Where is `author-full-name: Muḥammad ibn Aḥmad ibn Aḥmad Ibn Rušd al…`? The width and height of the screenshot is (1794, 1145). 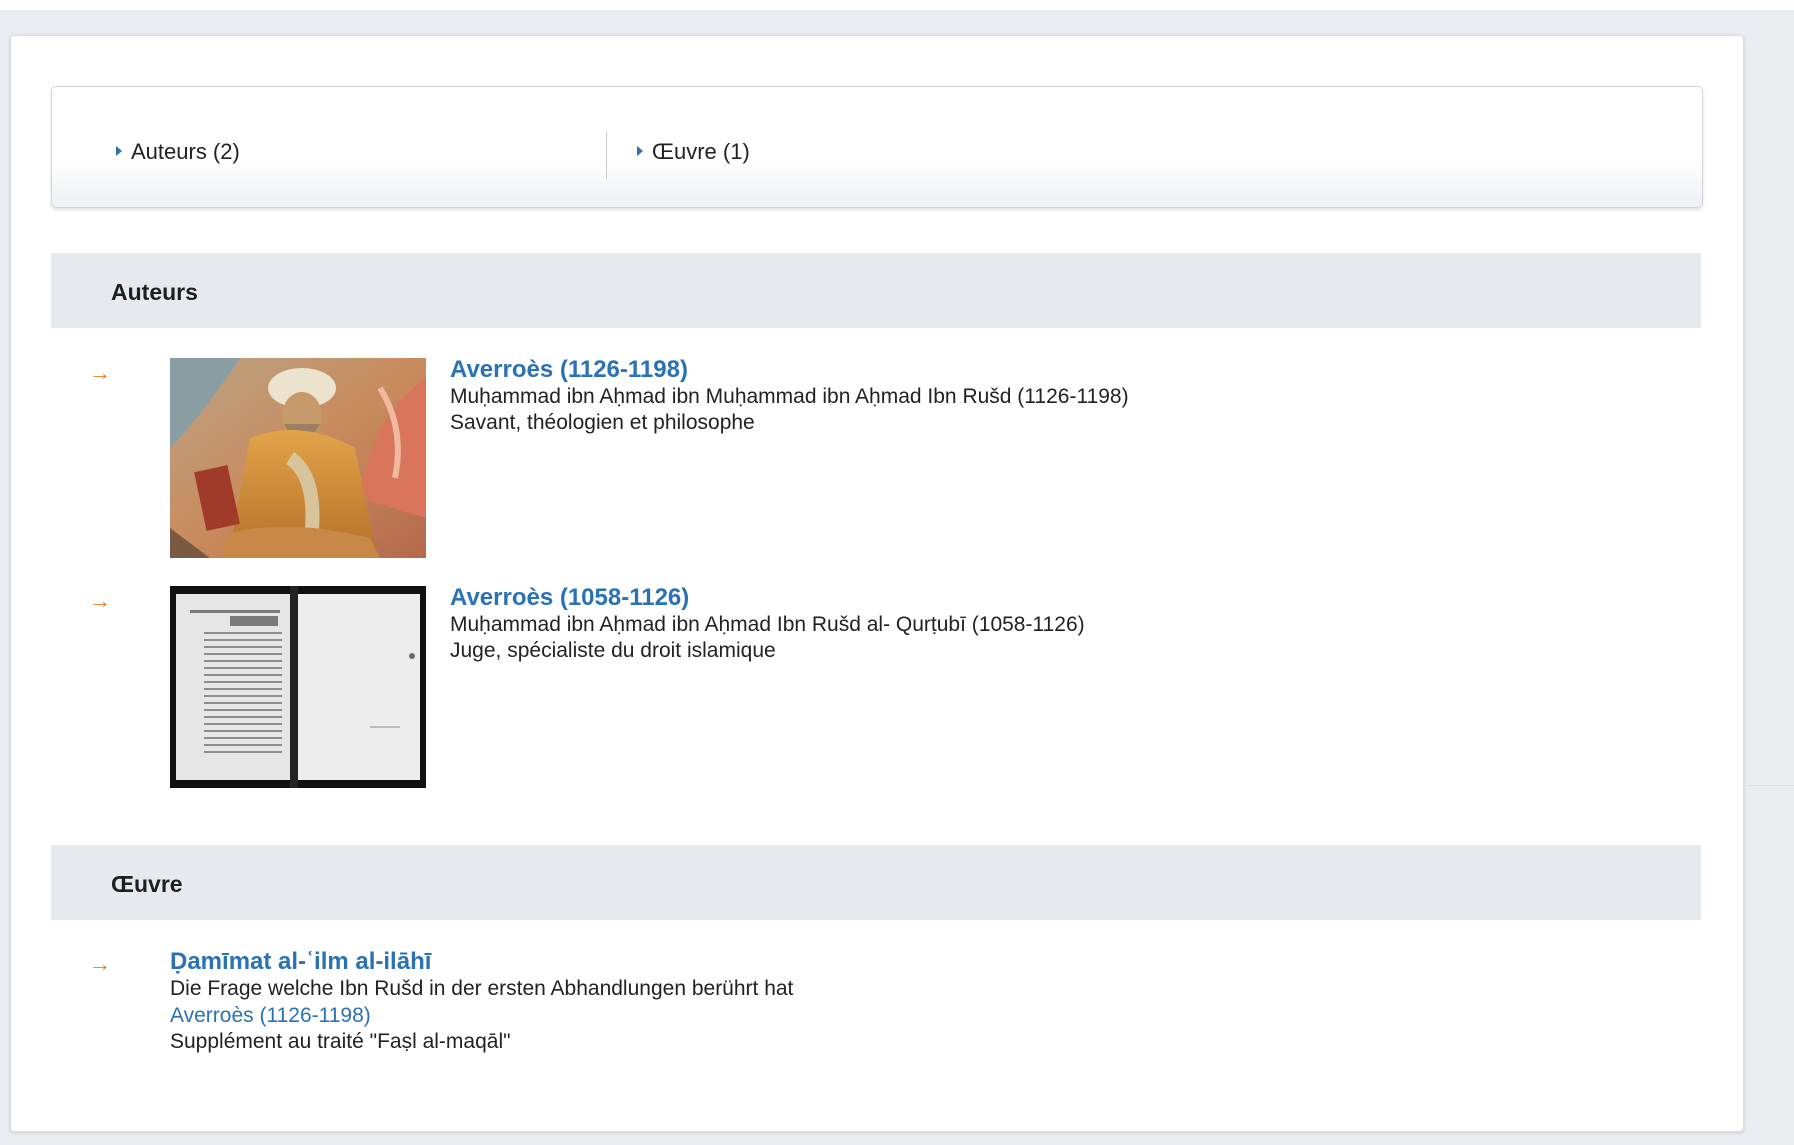 author-full-name: Muḥammad ibn Aḥmad ibn Aḥmad Ibn Rušd al… is located at coordinates (767, 624).